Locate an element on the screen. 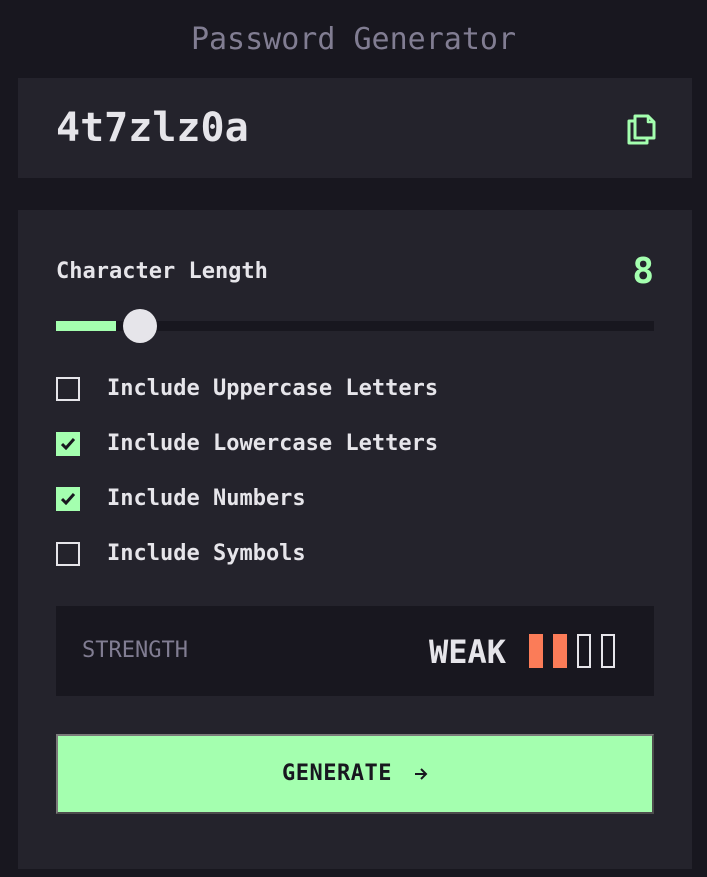 The image size is (707, 877). lowercase-label: Include Lowercase Letters is located at coordinates (273, 443).